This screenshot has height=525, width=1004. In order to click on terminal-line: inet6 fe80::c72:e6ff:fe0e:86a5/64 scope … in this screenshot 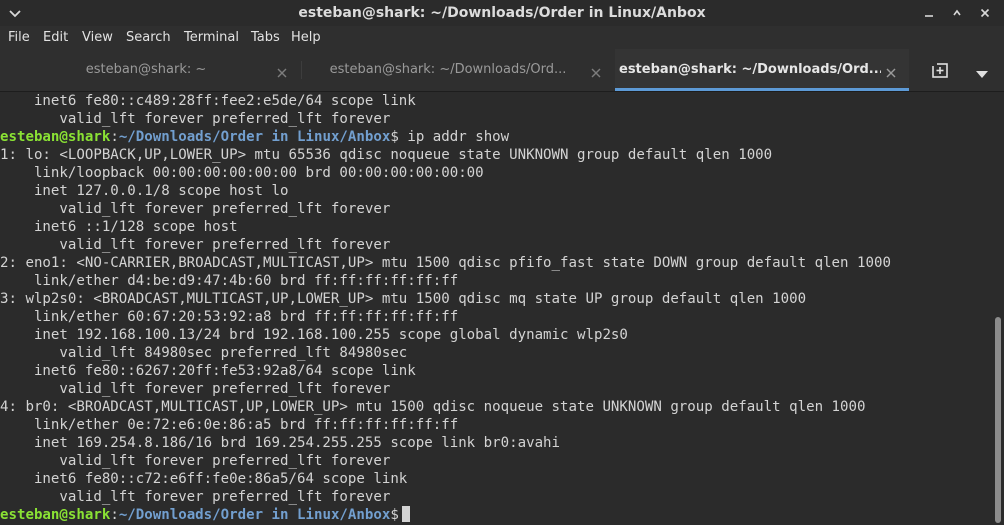, I will do `click(204, 479)`.